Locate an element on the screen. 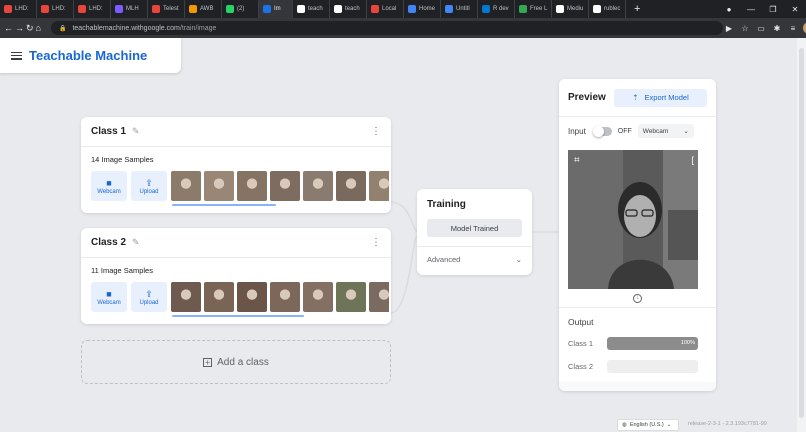 The image size is (806, 432). page-scrollbar is located at coordinates (801, 235).